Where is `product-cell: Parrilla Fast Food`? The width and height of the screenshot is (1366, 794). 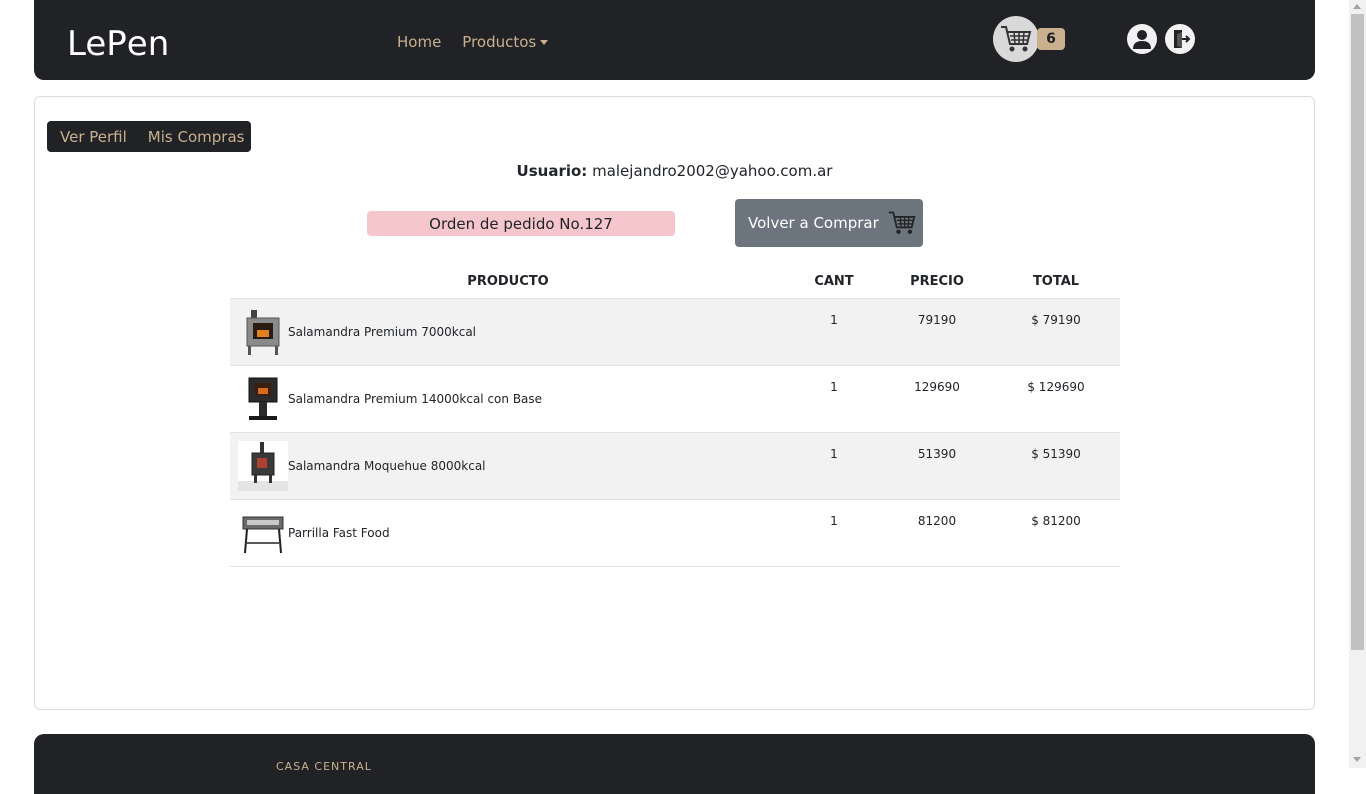
product-cell: Parrilla Fast Food is located at coordinates (508, 533).